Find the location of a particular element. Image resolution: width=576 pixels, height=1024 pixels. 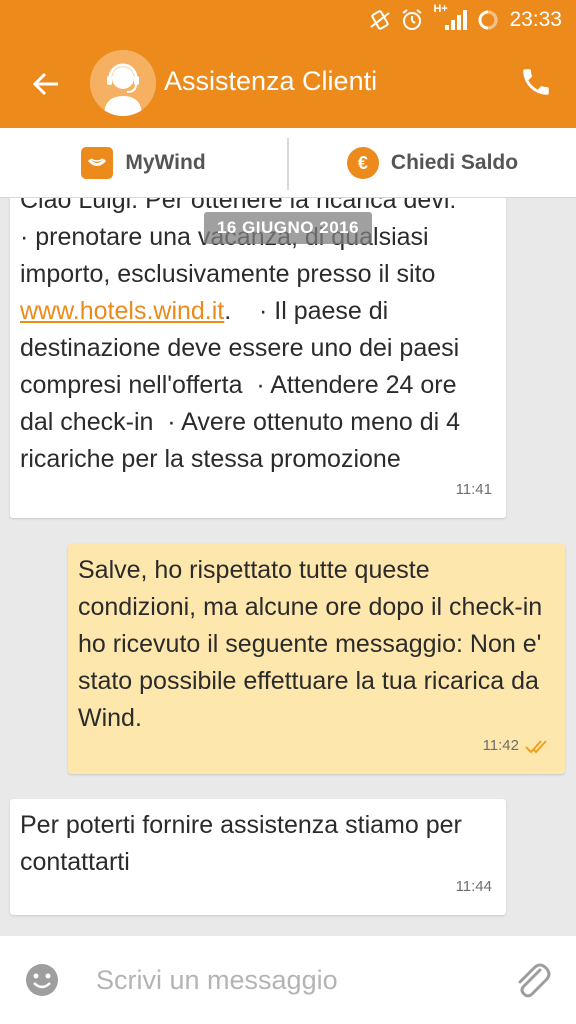

status-icons: H+ 23:33 is located at coordinates (465, 18).